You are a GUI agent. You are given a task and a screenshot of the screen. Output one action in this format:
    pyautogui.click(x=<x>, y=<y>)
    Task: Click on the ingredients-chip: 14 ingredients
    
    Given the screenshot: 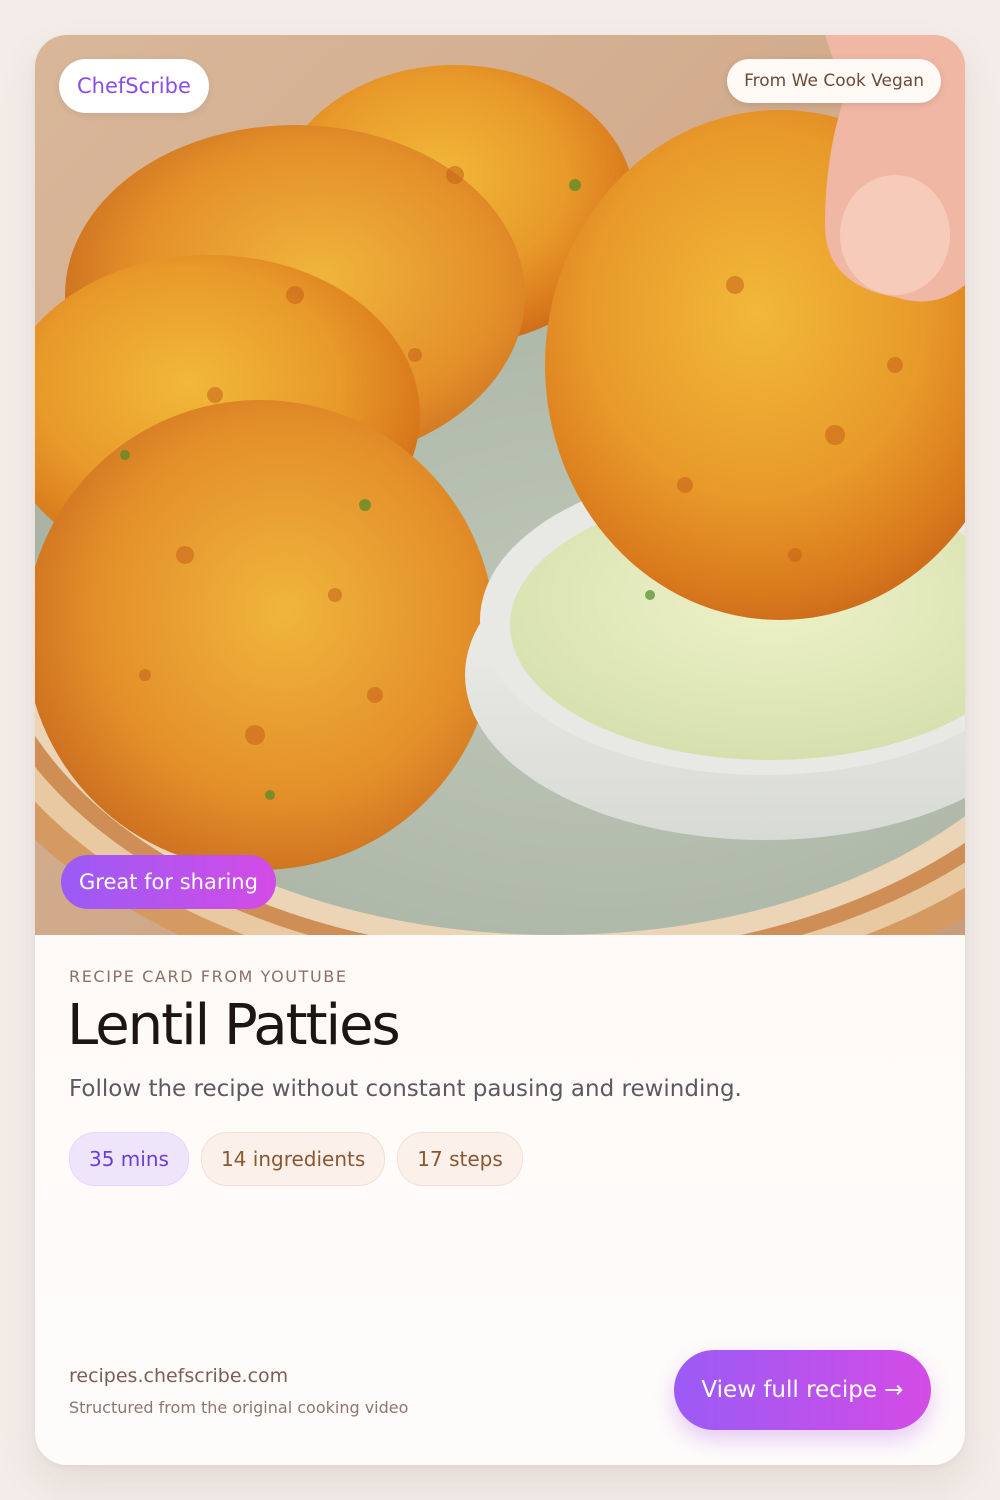 What is the action you would take?
    pyautogui.click(x=293, y=1159)
    